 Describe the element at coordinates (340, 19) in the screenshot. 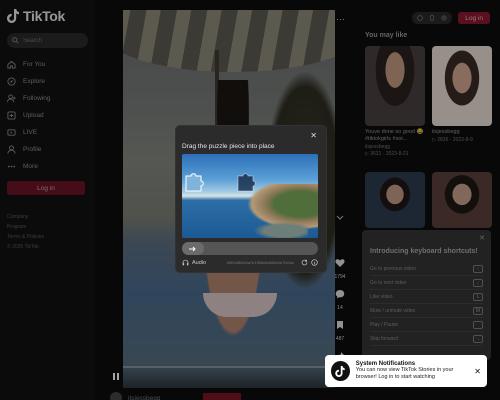

I see `video-more-options-icon: ⋯` at that location.